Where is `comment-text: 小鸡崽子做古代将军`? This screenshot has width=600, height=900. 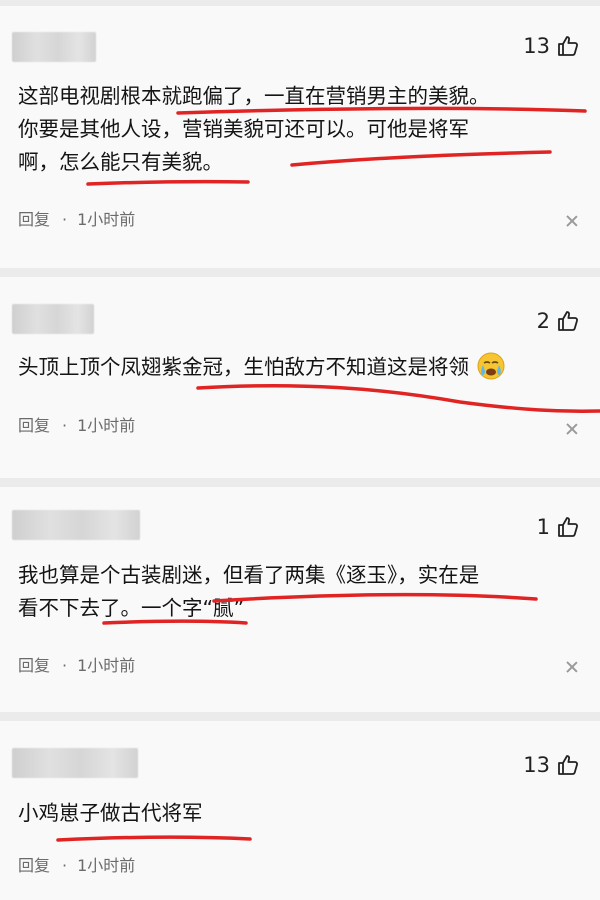
comment-text: 小鸡崽子做古代将军 is located at coordinates (110, 813).